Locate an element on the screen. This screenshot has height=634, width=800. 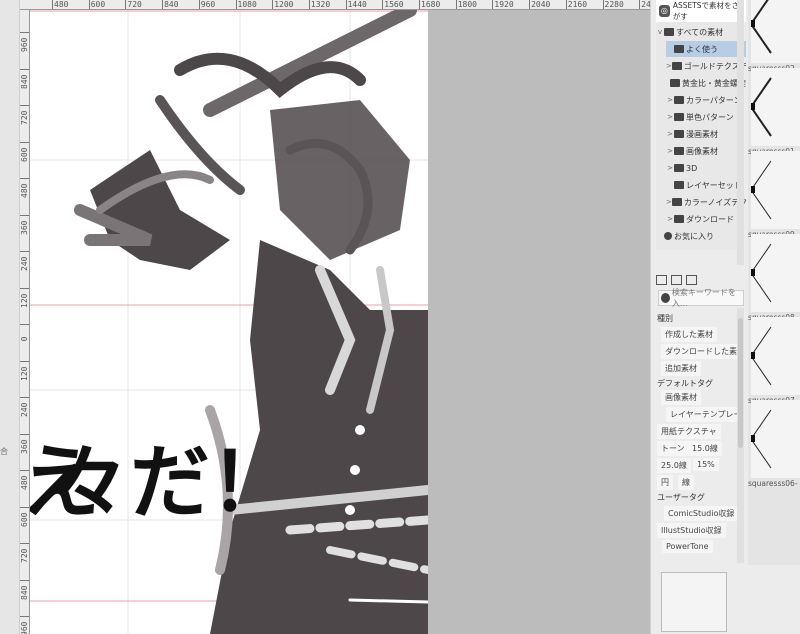
tag-button: ダウンロードした素材 is located at coordinates (699, 351).